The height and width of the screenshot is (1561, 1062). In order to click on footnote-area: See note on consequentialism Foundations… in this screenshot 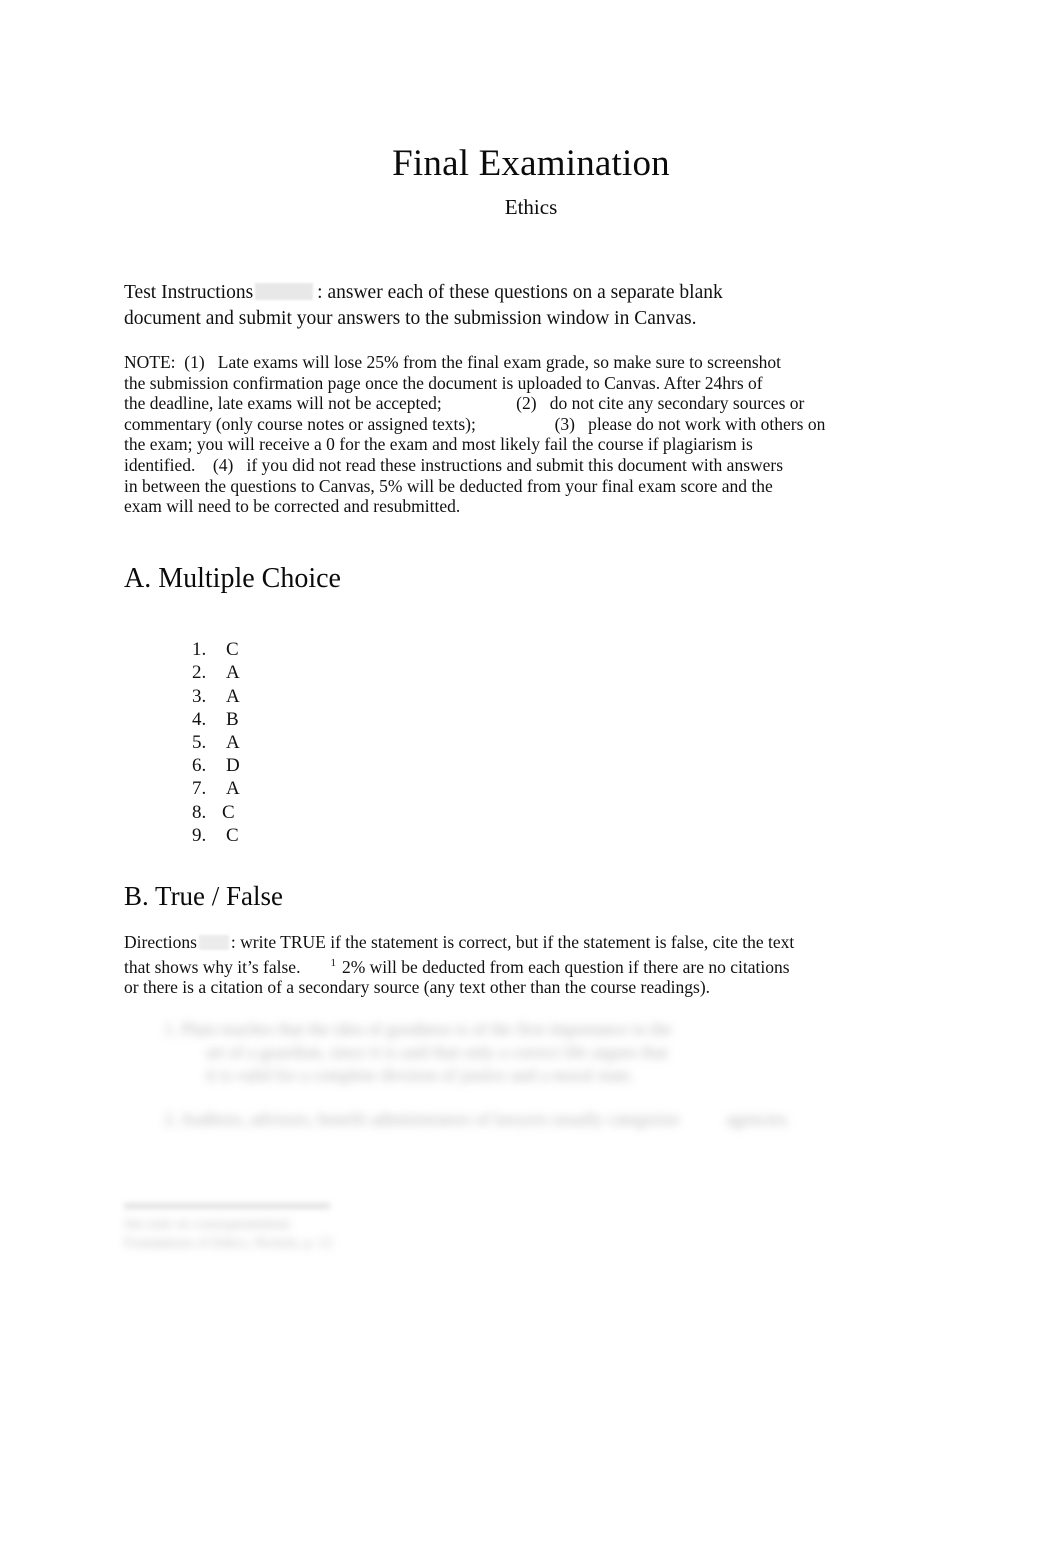, I will do `click(334, 1228)`.